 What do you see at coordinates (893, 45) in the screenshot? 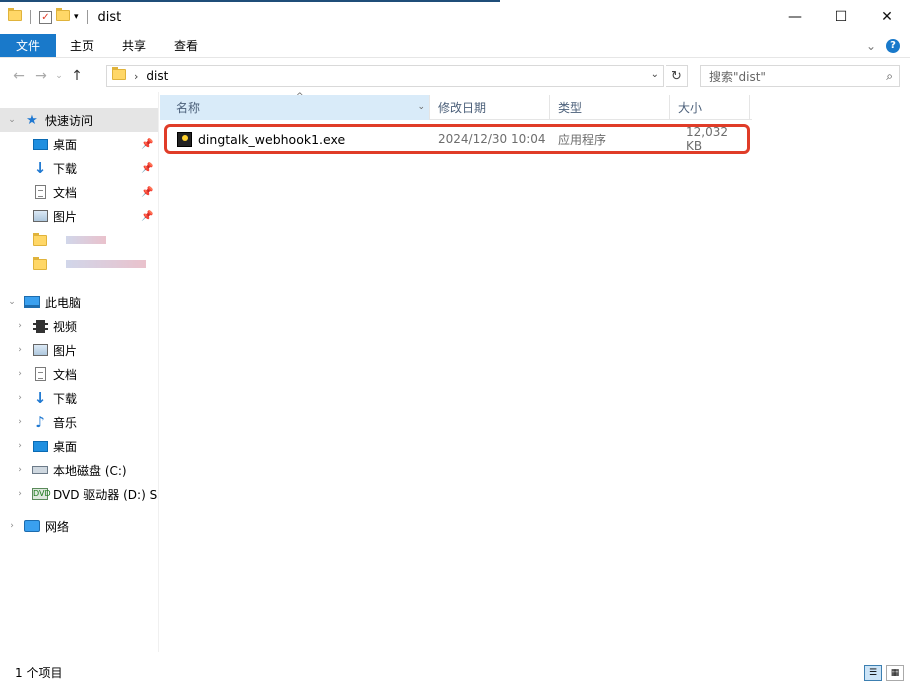
I see `help-icon: ?` at bounding box center [893, 45].